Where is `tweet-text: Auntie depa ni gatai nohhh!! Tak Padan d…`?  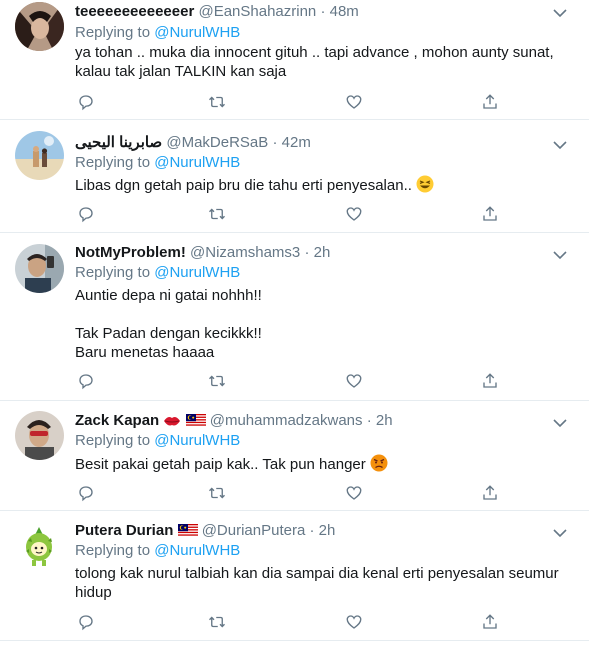 tweet-text: Auntie depa ni gatai nohhh!! Tak Padan d… is located at coordinates (321, 324).